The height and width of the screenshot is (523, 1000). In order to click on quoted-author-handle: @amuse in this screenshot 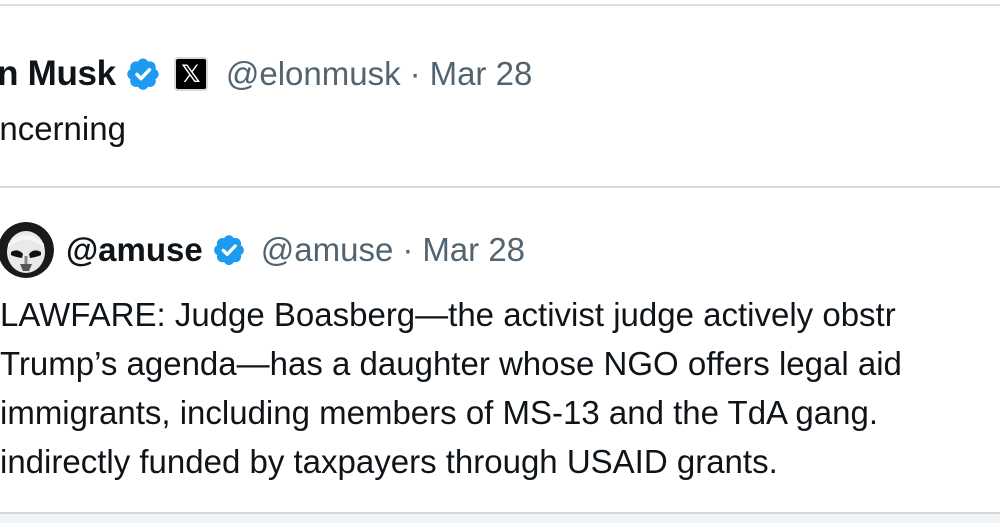, I will do `click(327, 250)`.